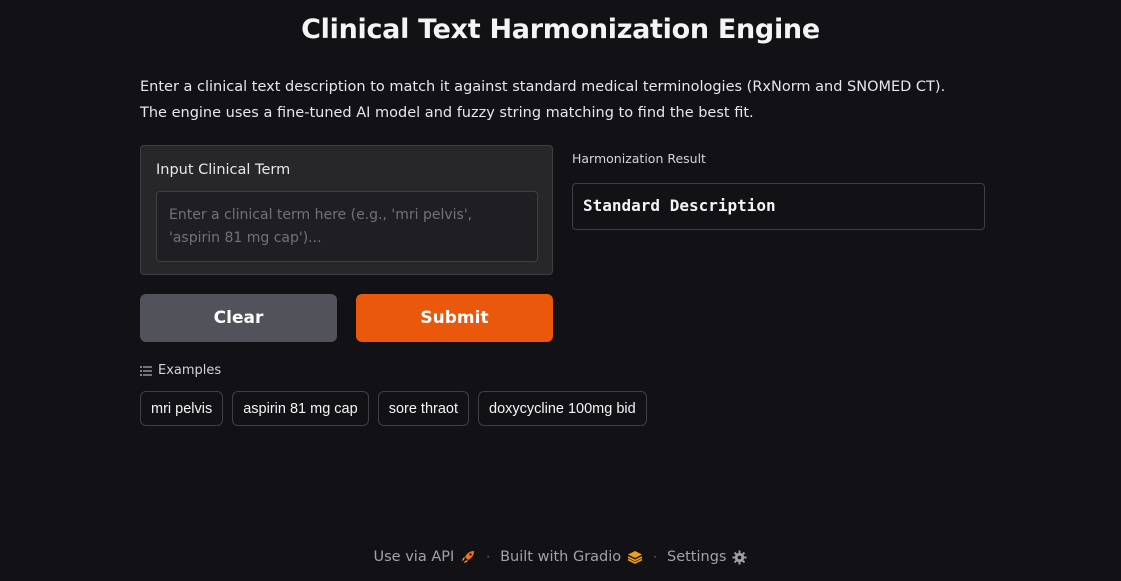 The width and height of the screenshot is (1121, 581). What do you see at coordinates (635, 557) in the screenshot?
I see `gradio-logo-icon` at bounding box center [635, 557].